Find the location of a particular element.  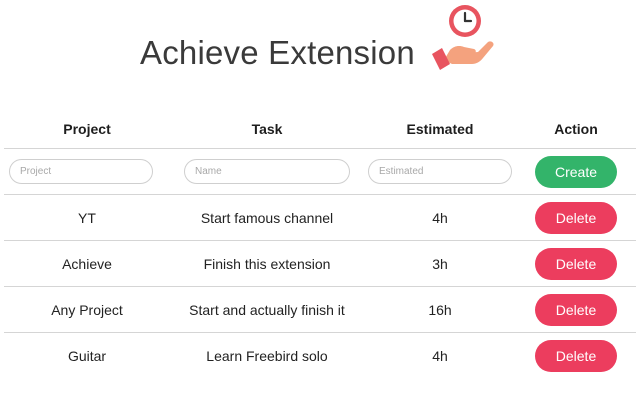

project-cell: Guitar is located at coordinates (87, 355).